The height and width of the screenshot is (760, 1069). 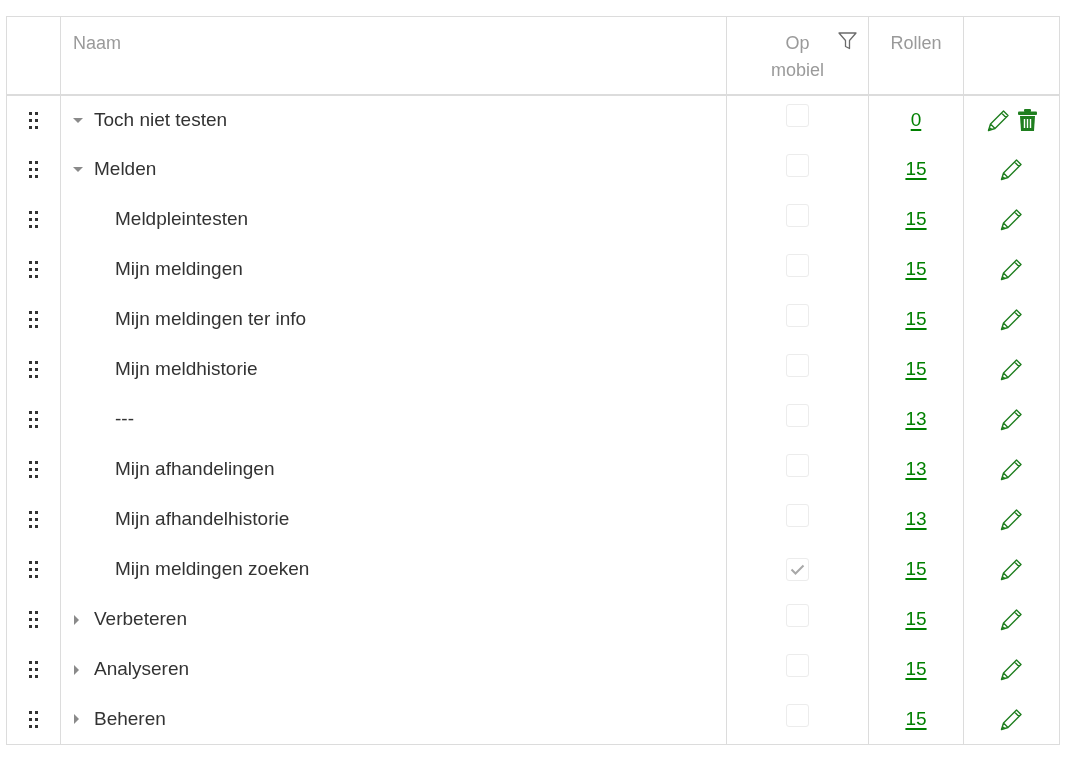 I want to click on roles-count-link: 0, so click(x=916, y=119).